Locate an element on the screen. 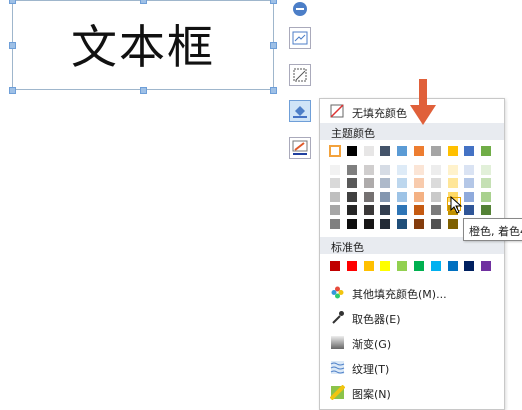  eyedropper-item: 取色器(E) is located at coordinates (412, 318).